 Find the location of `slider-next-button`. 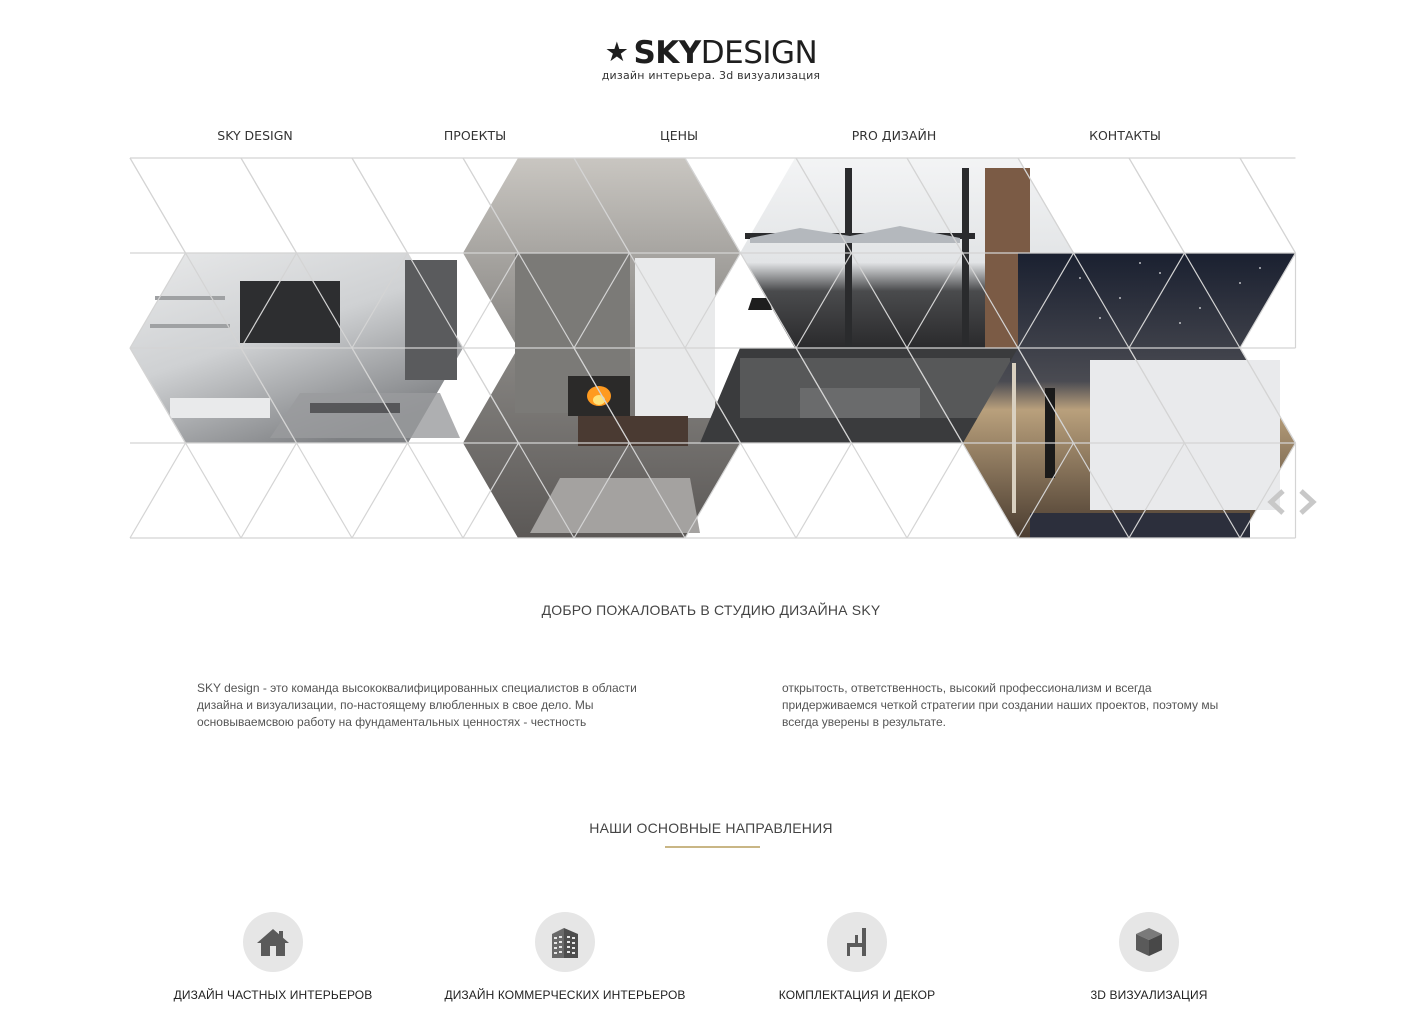

slider-next-button is located at coordinates (1307, 502).